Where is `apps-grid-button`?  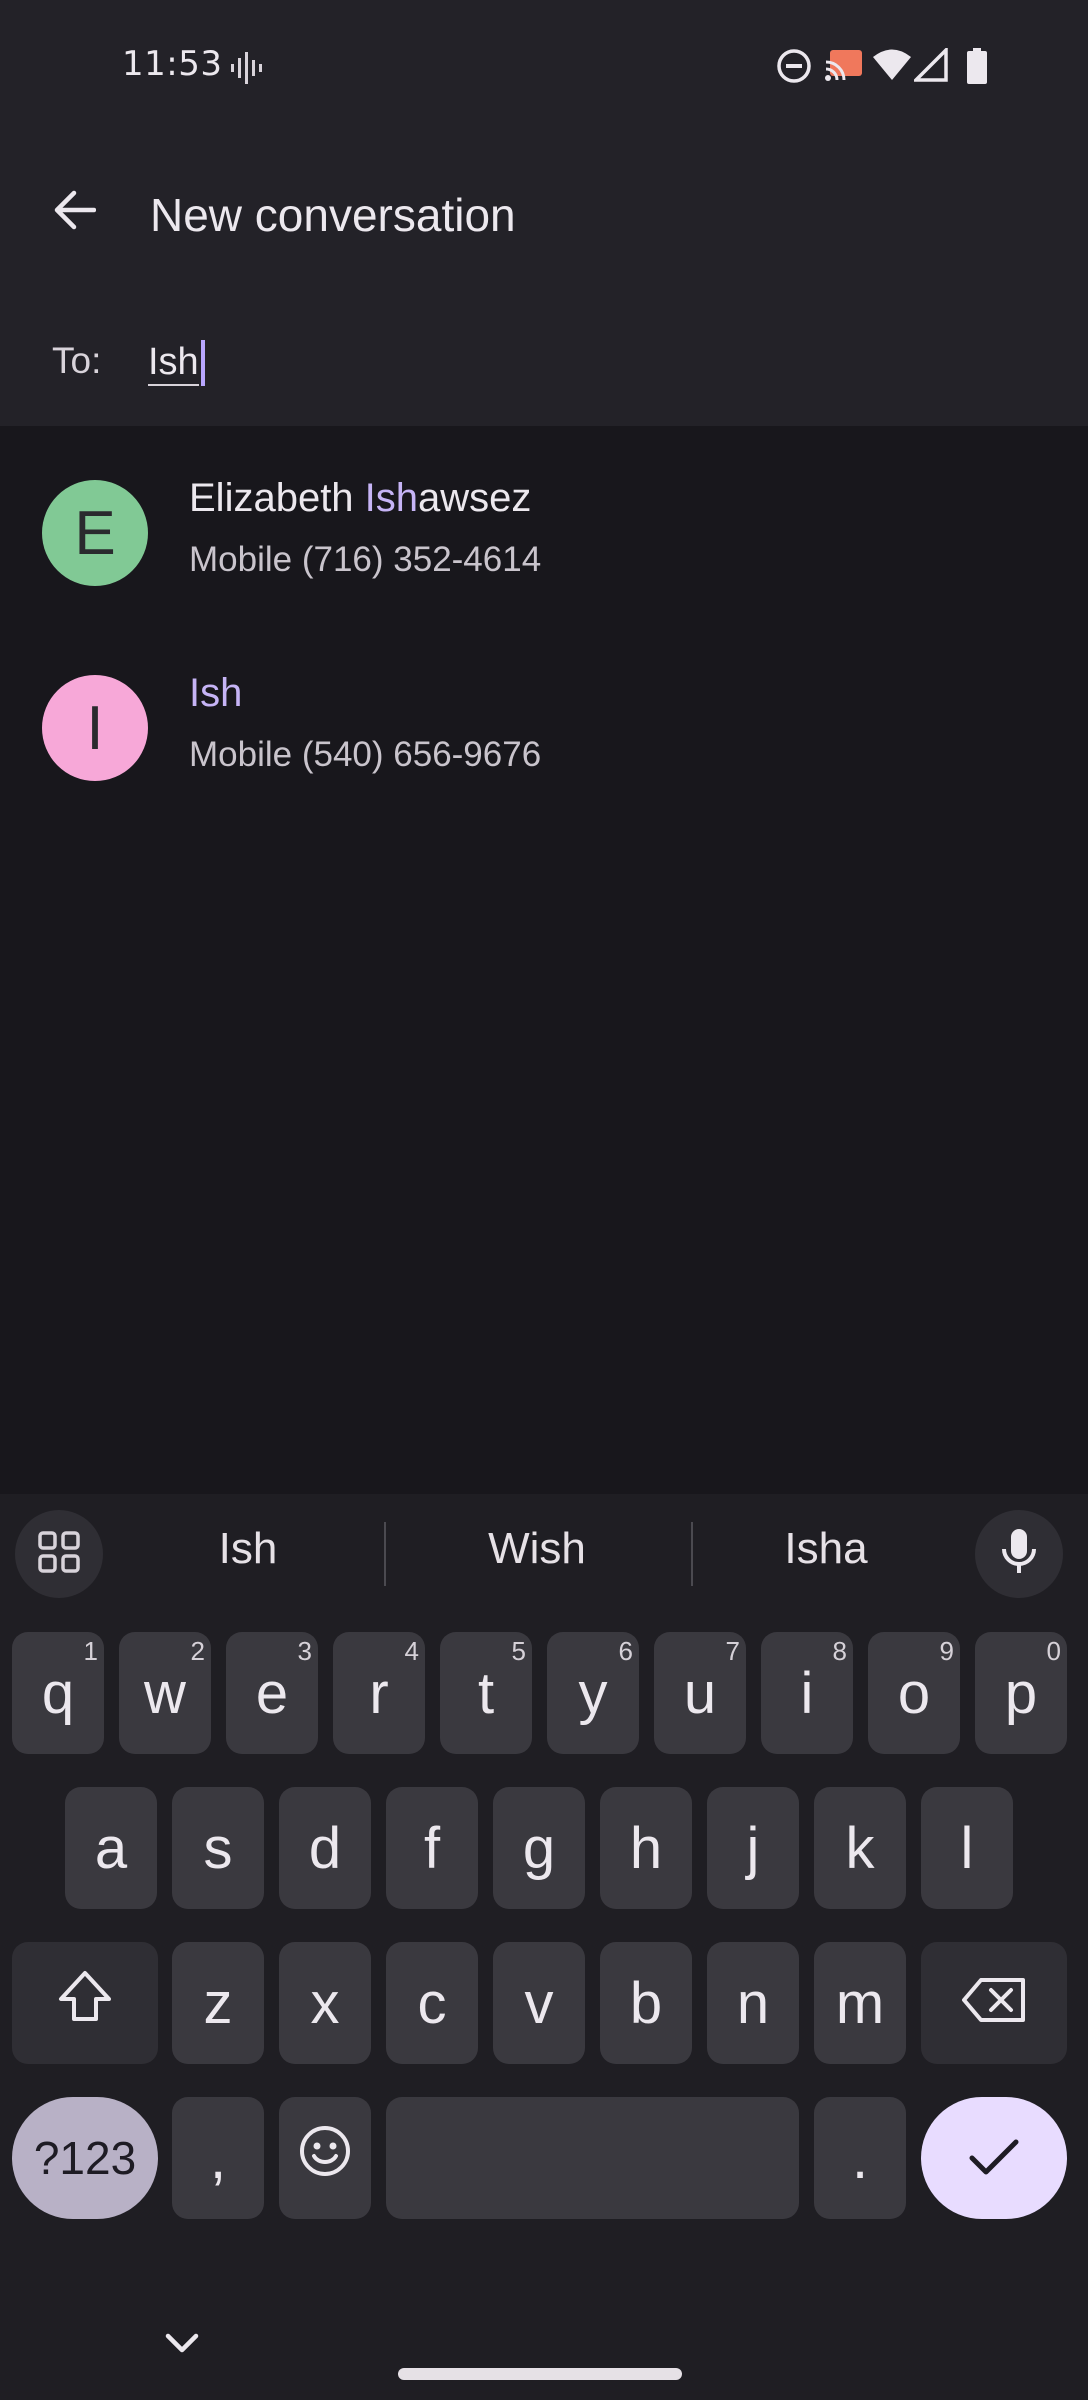 apps-grid-button is located at coordinates (59, 1554).